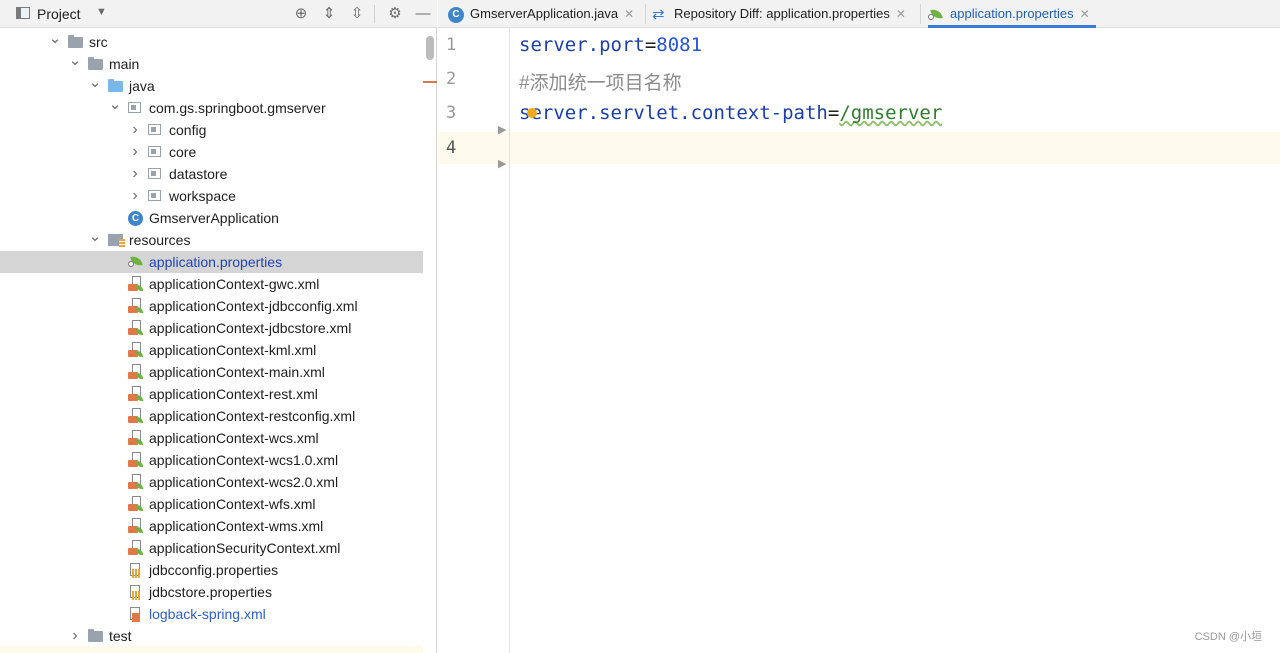 The image size is (1280, 653). What do you see at coordinates (329, 14) in the screenshot?
I see `expand-all-icon: ⇕` at bounding box center [329, 14].